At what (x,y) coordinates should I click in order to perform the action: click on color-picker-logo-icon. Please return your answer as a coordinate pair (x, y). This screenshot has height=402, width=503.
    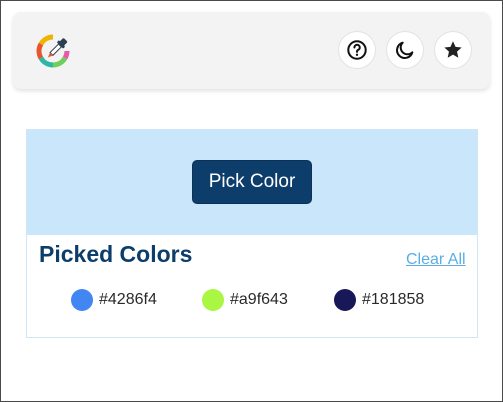
    Looking at the image, I should click on (53, 51).